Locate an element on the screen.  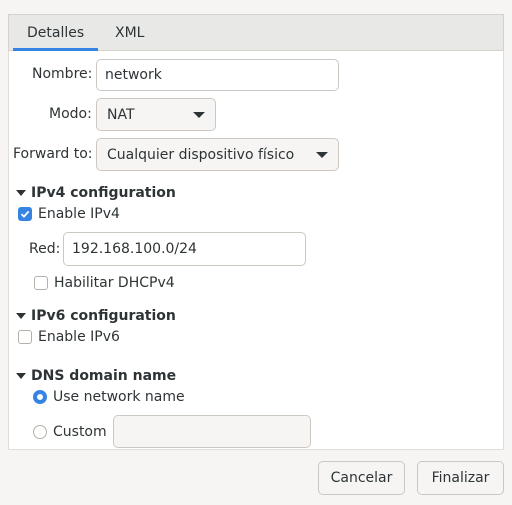
dns-use-network-name-label: Use network name is located at coordinates (119, 397).